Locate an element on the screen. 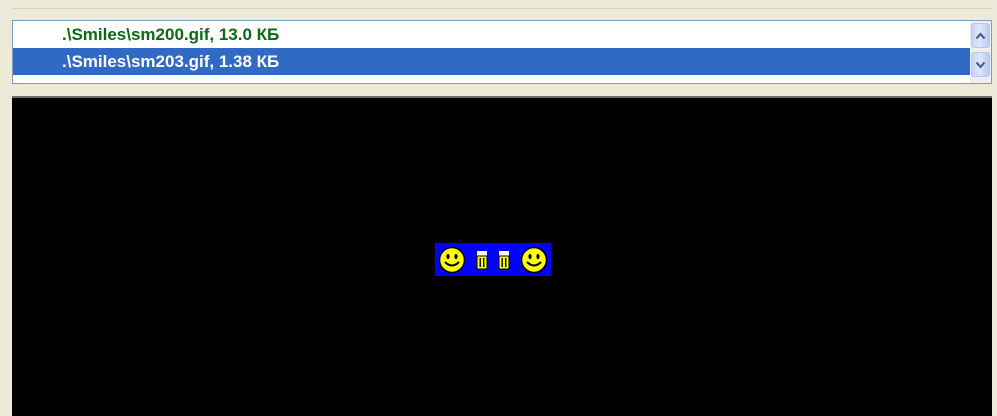 This screenshot has height=416, width=997. file-list-item: .\Smiles\sm200.gif, 13.0 КБ is located at coordinates (491, 34).